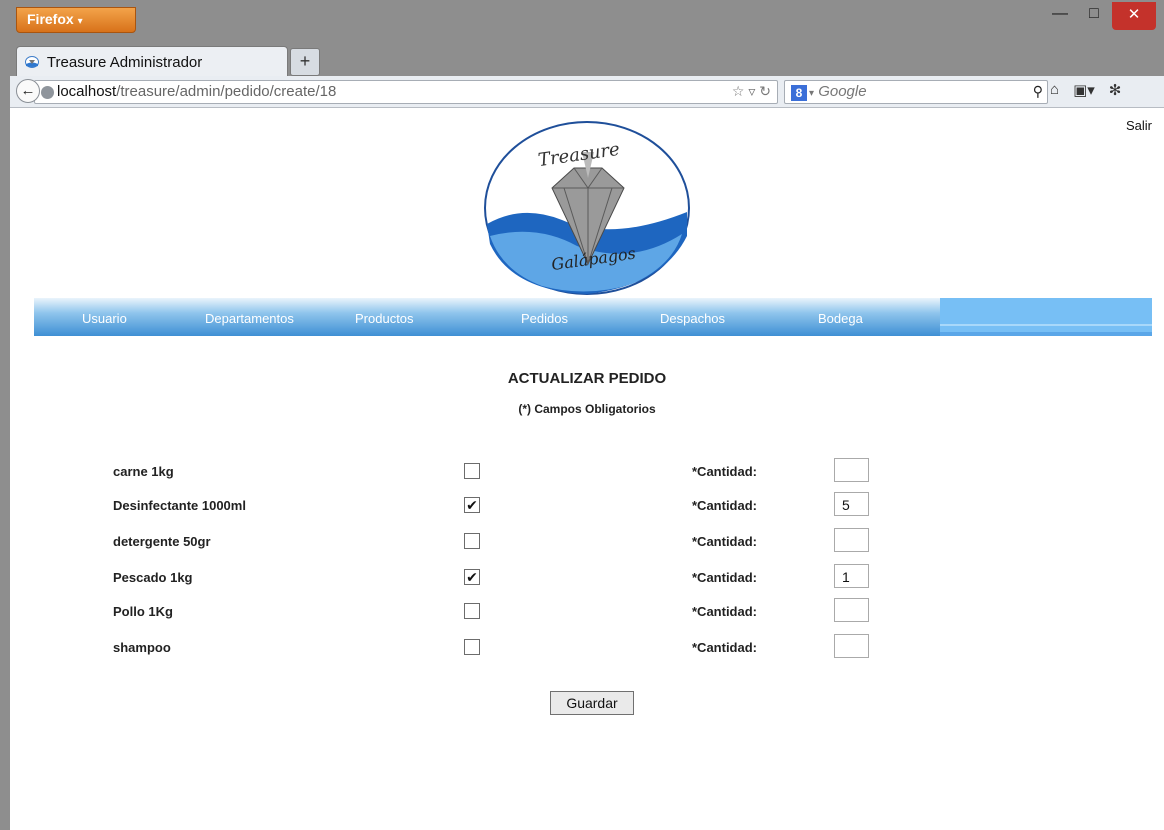 The width and height of the screenshot is (1164, 830). What do you see at coordinates (143, 471) in the screenshot?
I see `product-name: carne 1kg` at bounding box center [143, 471].